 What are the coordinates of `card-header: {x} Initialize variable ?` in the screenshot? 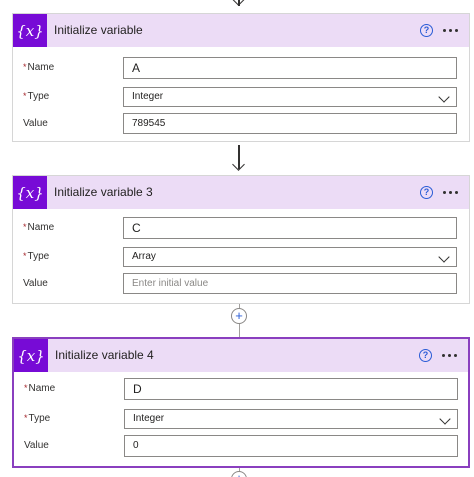 It's located at (241, 30).